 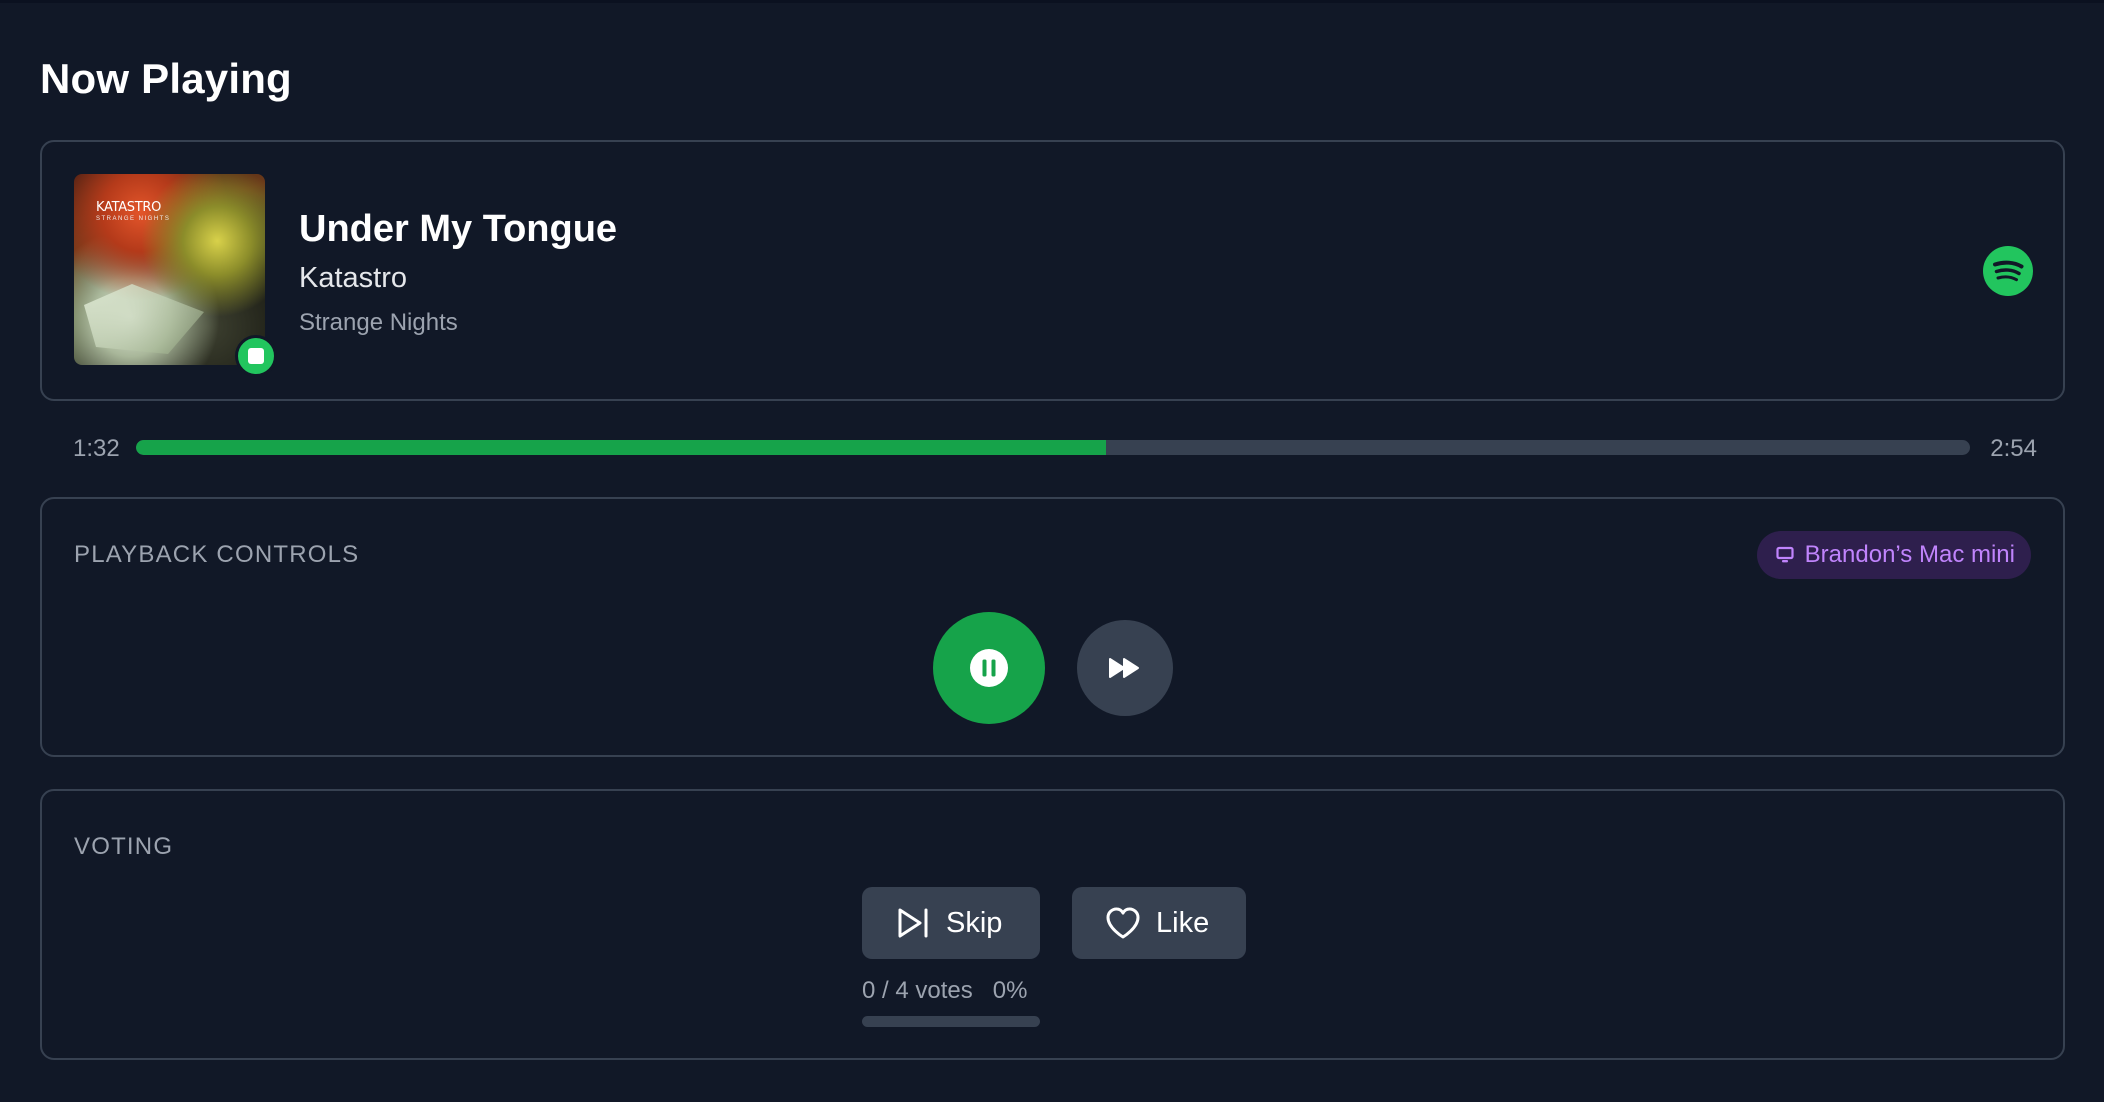 I want to click on fast-forward-icon, so click(x=1124, y=668).